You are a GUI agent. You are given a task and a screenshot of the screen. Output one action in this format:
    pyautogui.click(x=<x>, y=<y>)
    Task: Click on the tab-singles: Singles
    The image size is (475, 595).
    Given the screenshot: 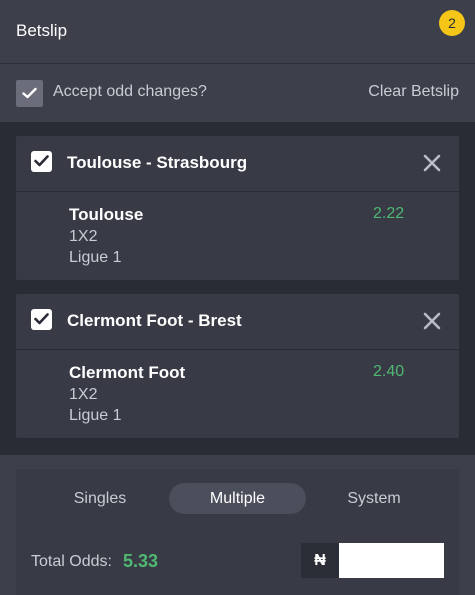 What is the action you would take?
    pyautogui.click(x=100, y=498)
    